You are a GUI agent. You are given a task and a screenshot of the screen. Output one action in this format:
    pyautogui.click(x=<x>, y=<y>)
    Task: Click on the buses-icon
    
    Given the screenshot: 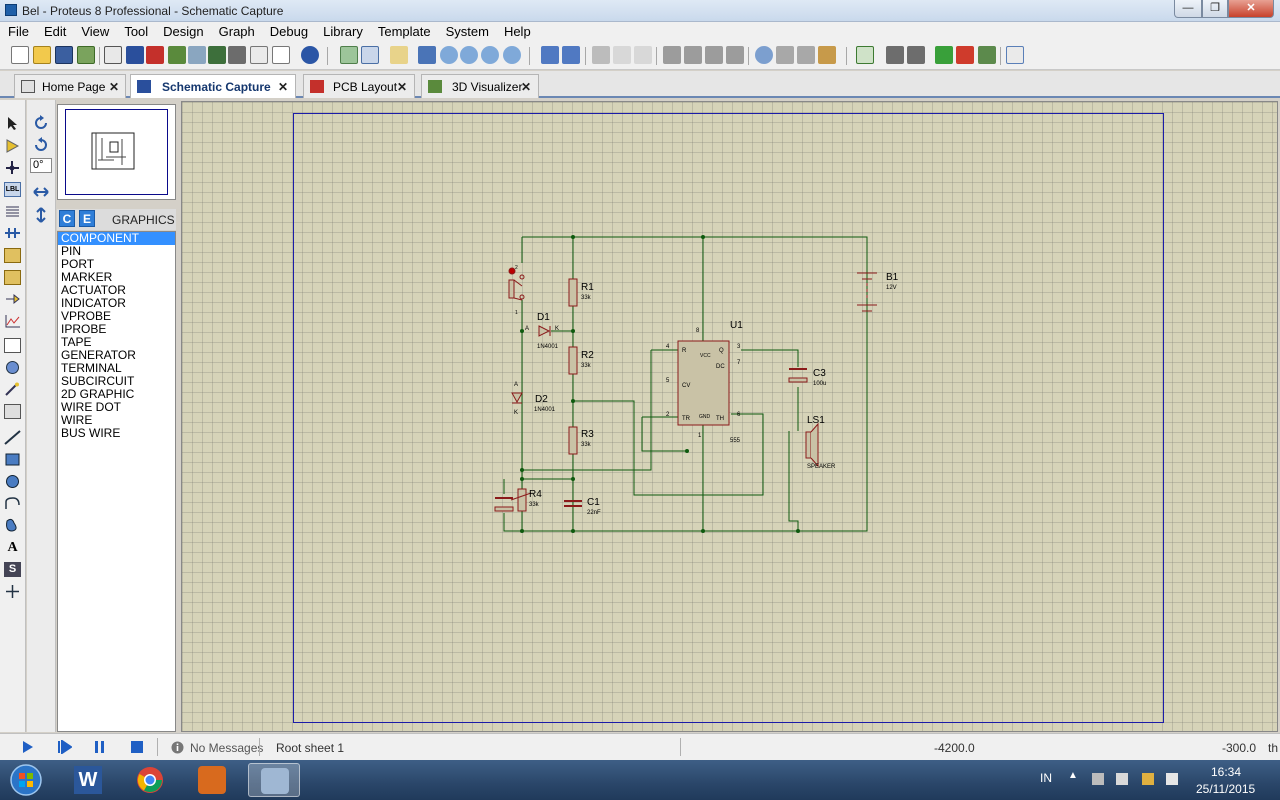 What is the action you would take?
    pyautogui.click(x=12, y=233)
    